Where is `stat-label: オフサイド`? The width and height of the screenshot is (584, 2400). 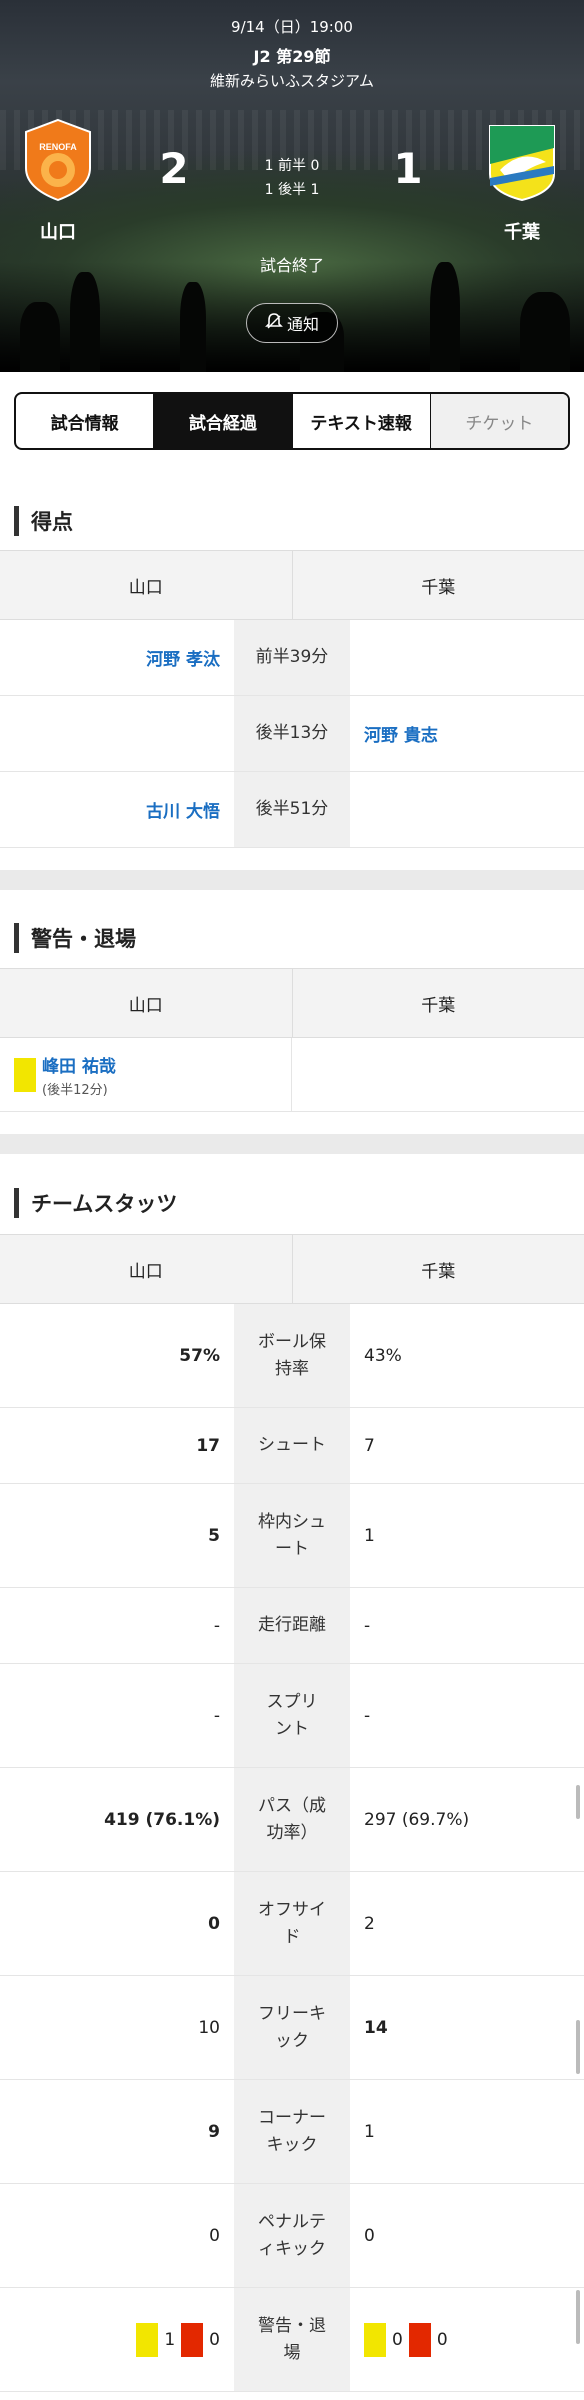 stat-label: オフサイド is located at coordinates (292, 1923).